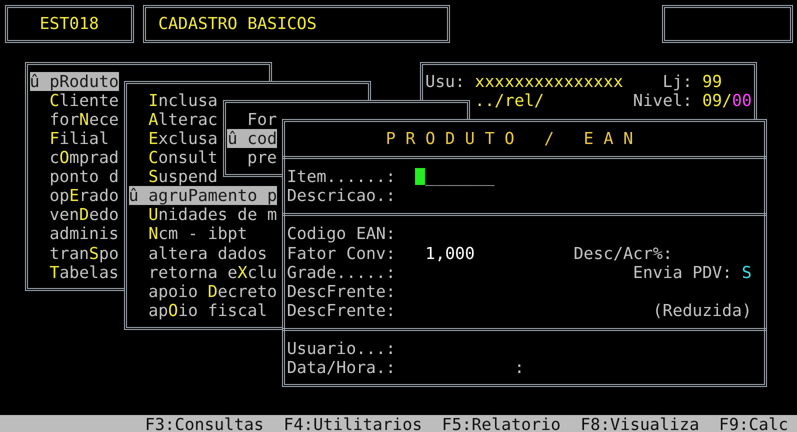 This screenshot has width=797, height=432. Describe the element at coordinates (84, 120) in the screenshot. I see `menu-item: forNece` at that location.